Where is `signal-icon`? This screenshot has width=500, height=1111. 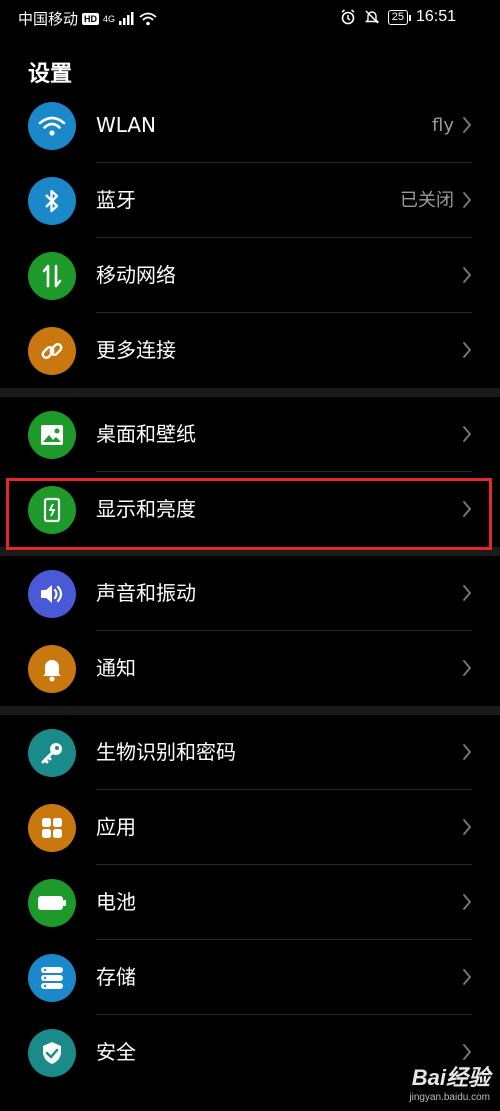 signal-icon is located at coordinates (126, 18).